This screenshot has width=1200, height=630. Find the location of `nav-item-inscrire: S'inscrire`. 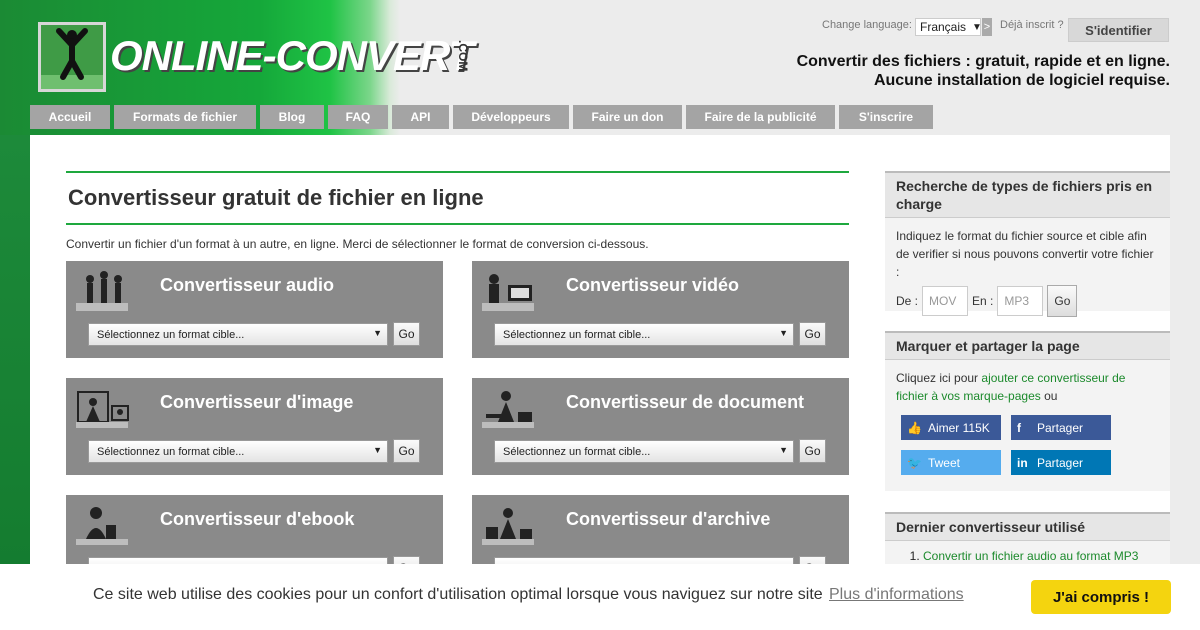

nav-item-inscrire: S'inscrire is located at coordinates (886, 117).